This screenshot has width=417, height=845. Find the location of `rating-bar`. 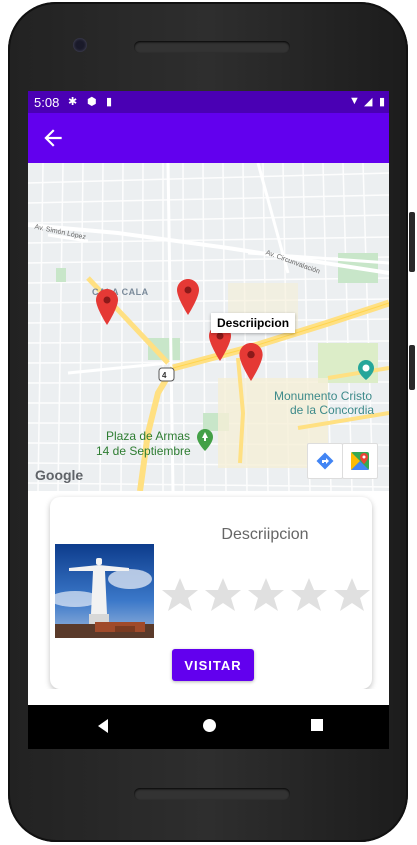

rating-bar is located at coordinates (267, 596).